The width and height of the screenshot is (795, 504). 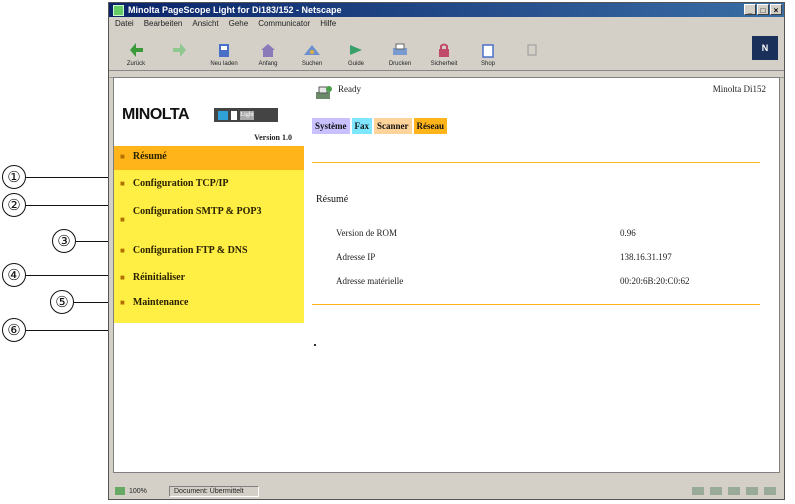 What do you see at coordinates (312, 50) in the screenshot?
I see `search-icon` at bounding box center [312, 50].